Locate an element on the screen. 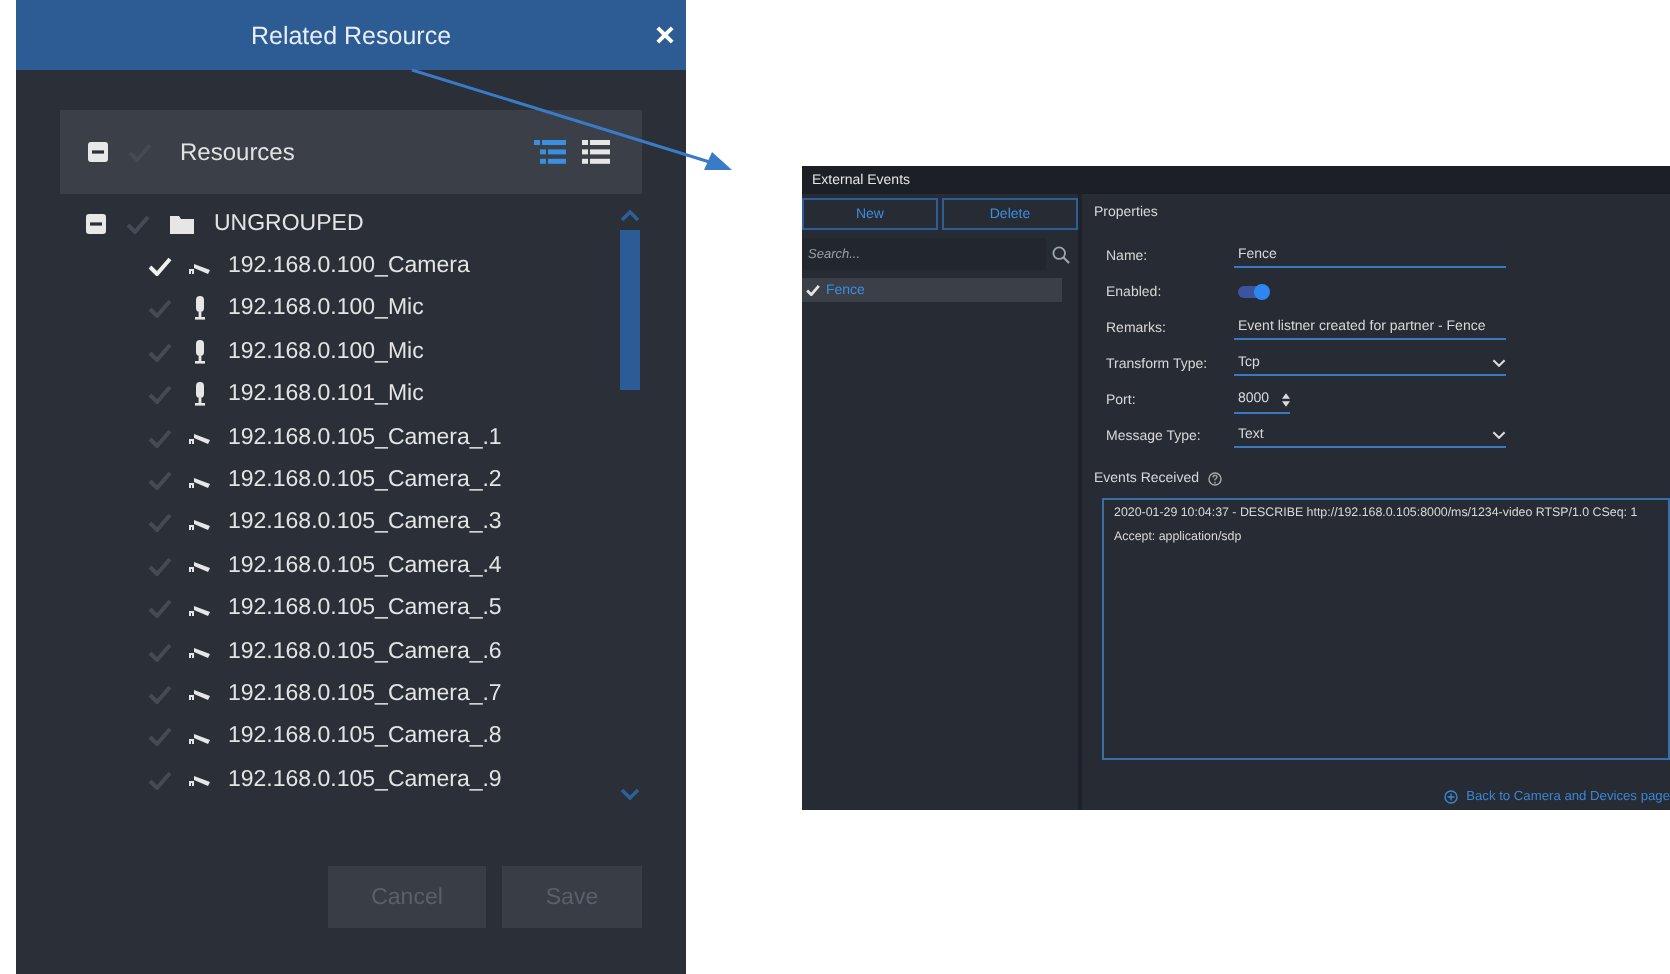  resources-label: Resources is located at coordinates (238, 152).